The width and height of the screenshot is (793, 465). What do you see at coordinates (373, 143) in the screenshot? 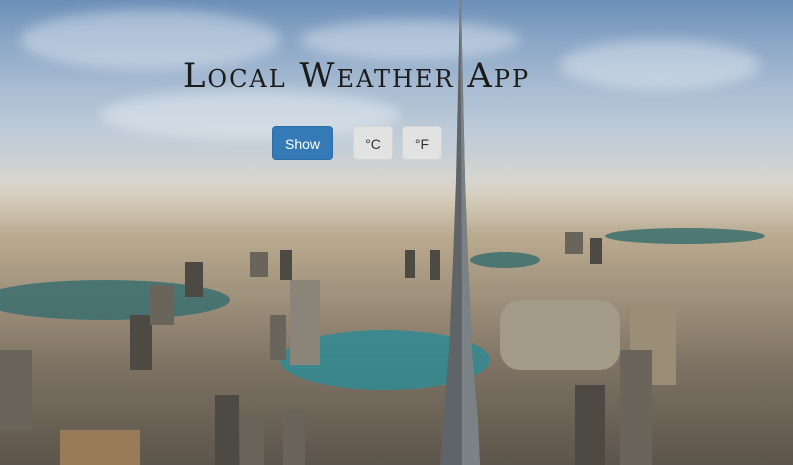
I see `celsius-button: °C` at bounding box center [373, 143].